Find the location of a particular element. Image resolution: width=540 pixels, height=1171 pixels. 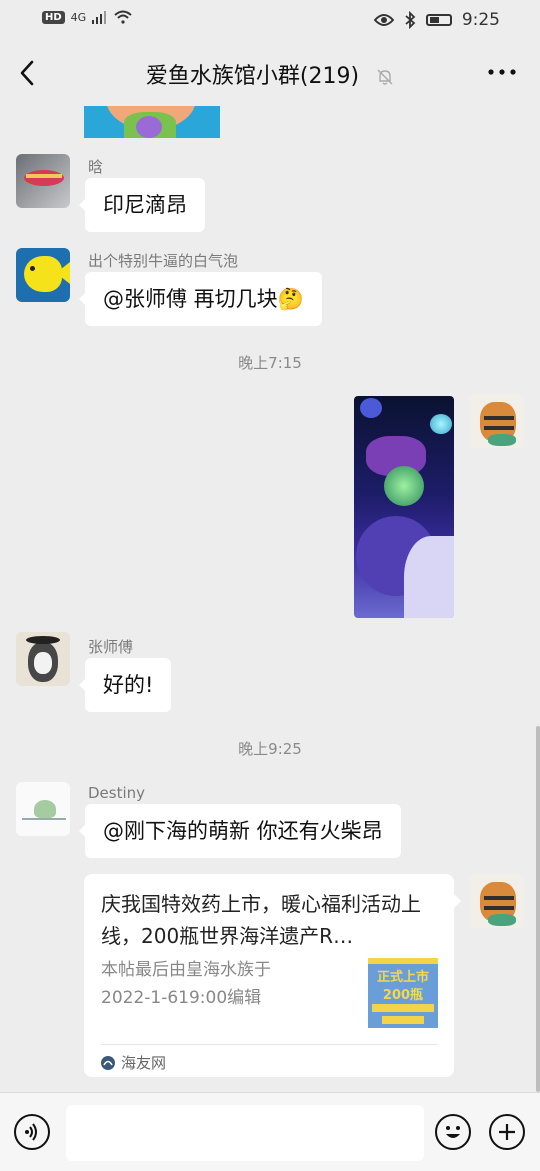

voice-button is located at coordinates (32, 1132).